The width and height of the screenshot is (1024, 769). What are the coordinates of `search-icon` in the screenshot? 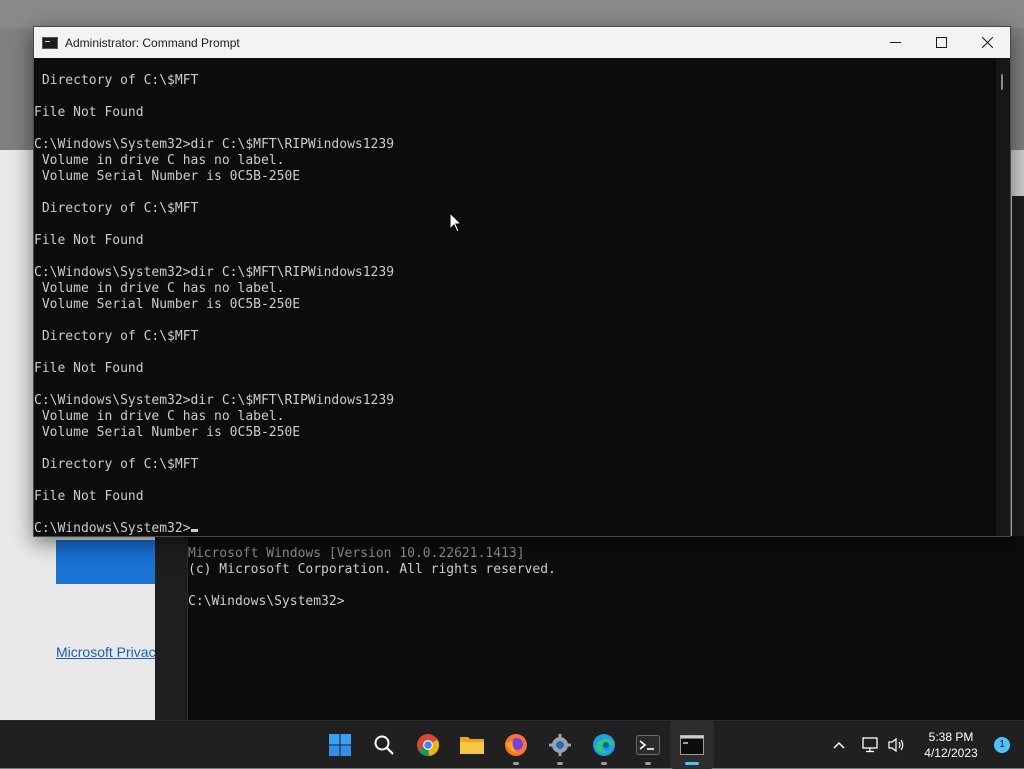 It's located at (384, 745).